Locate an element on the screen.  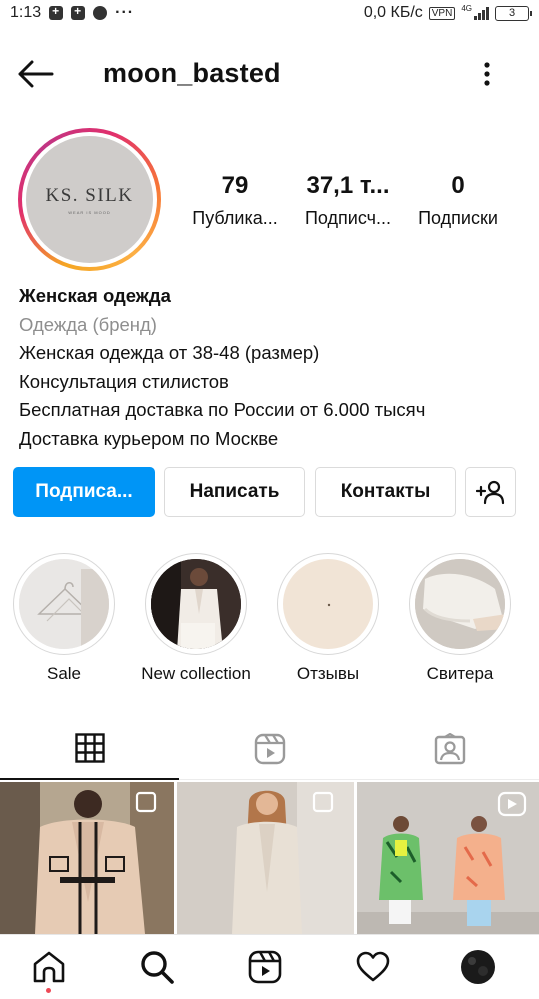
bio-line: Женская одежда от 38-48 (размер) is located at coordinates (169, 352).